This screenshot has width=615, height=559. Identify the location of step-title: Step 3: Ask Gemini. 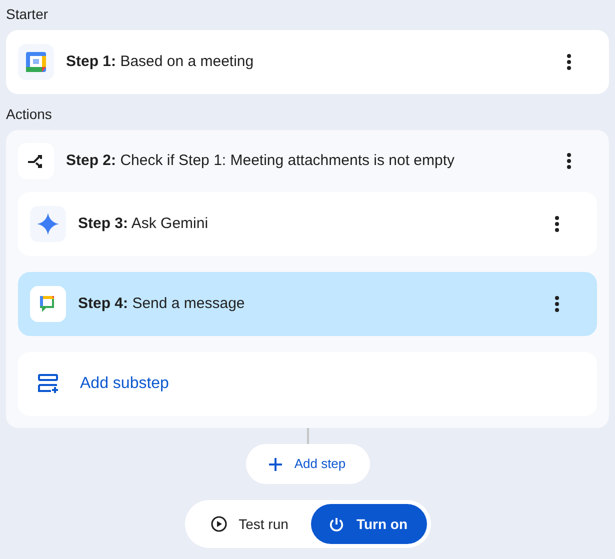
(144, 224).